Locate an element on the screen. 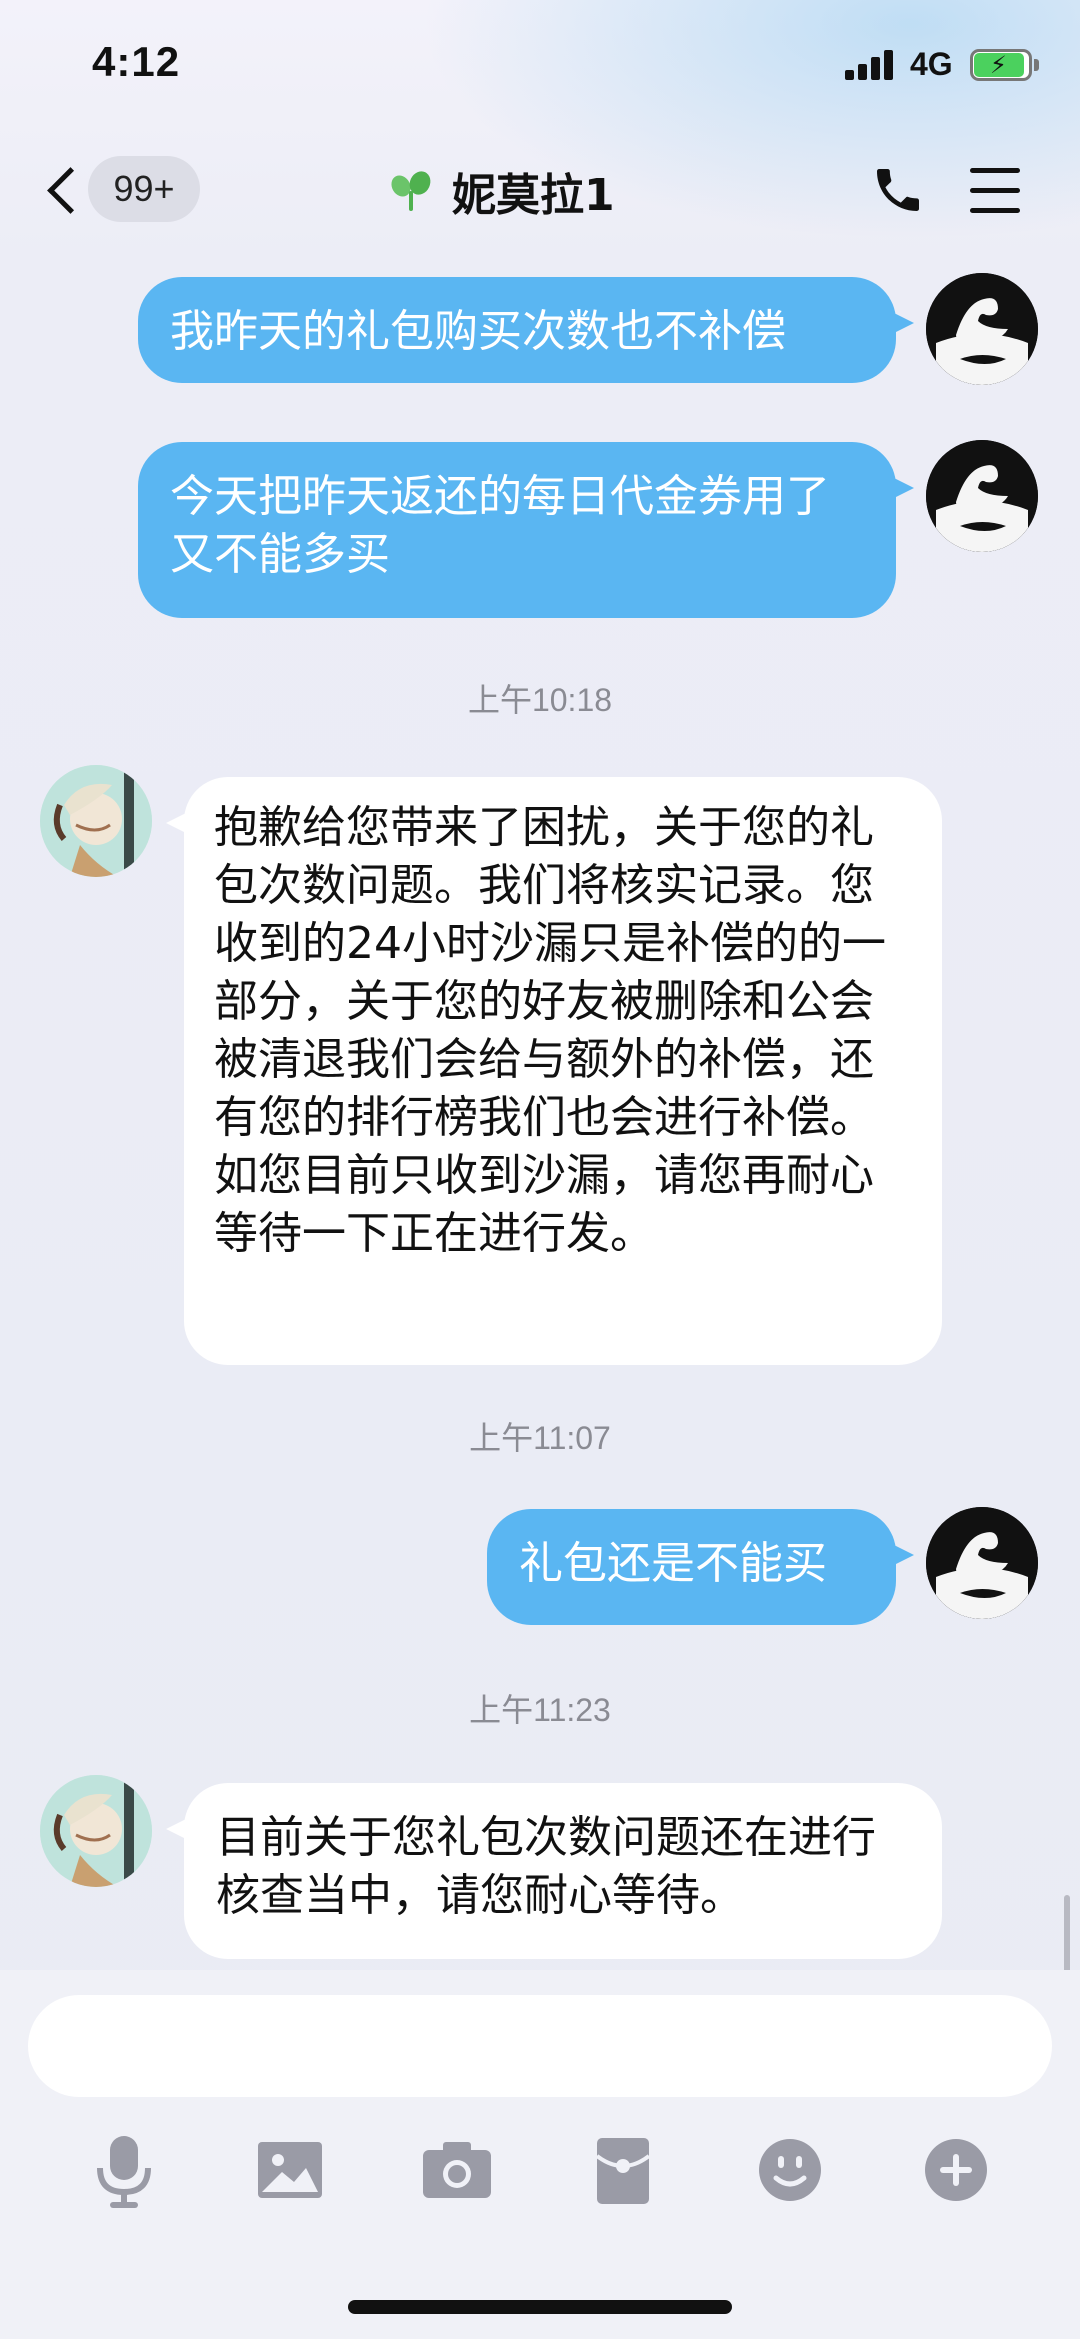  camera-icon is located at coordinates (457, 2170).